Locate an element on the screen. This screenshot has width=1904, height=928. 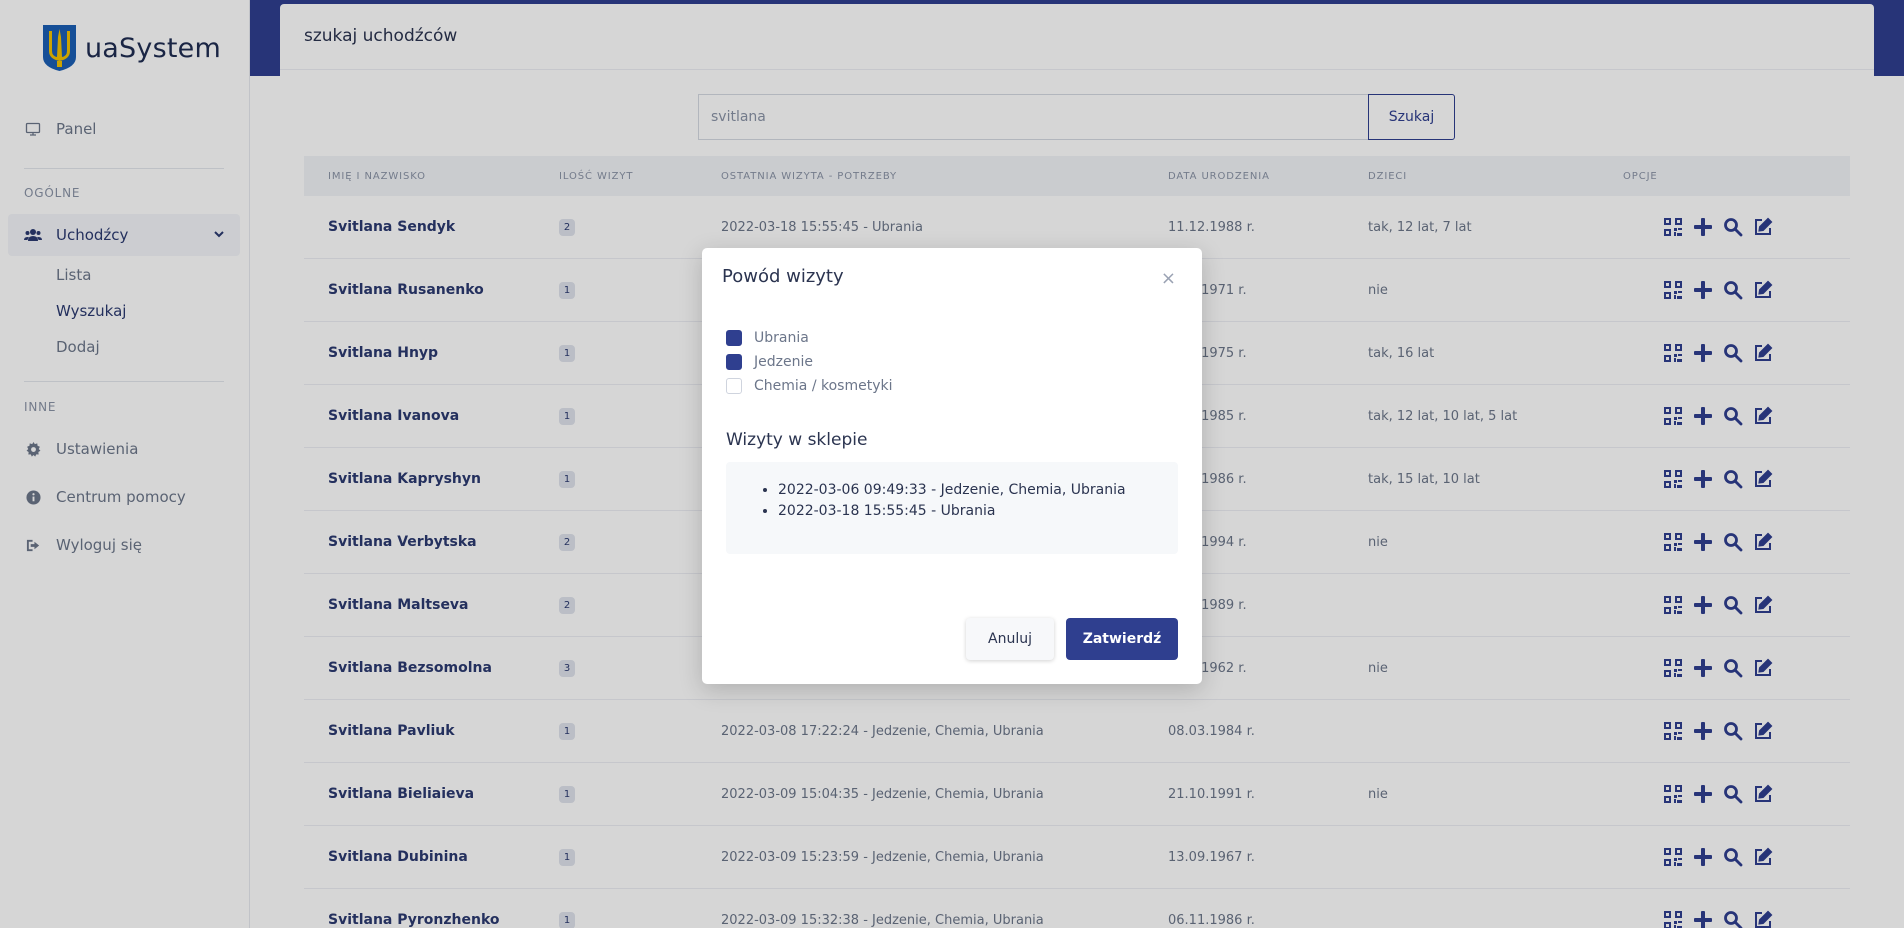
checkbox-clothes: Ubrania is located at coordinates (767, 338).